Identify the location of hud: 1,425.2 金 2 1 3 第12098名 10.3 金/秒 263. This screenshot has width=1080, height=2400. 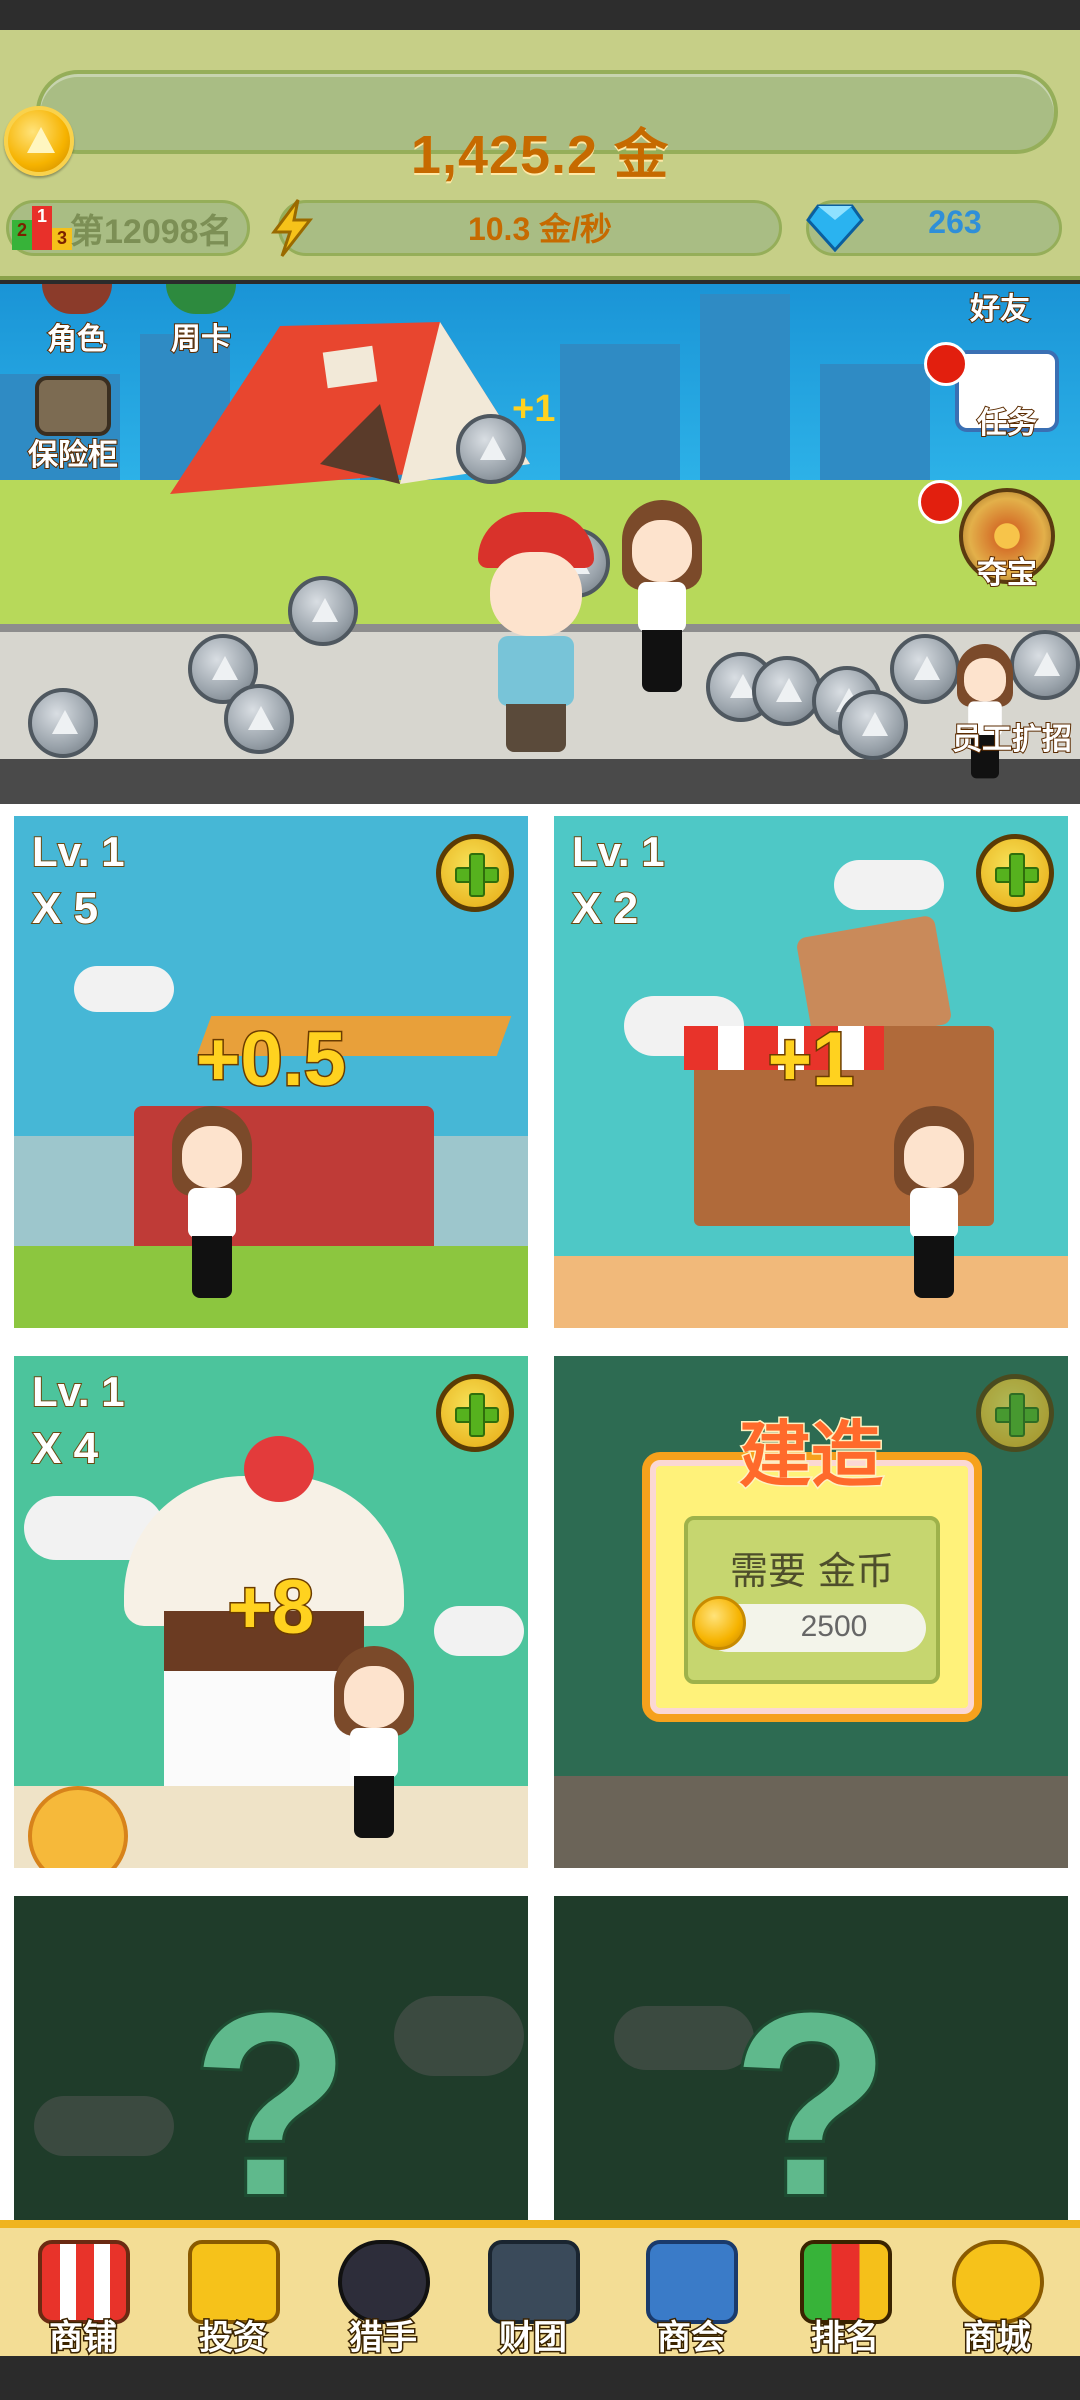
(540, 155).